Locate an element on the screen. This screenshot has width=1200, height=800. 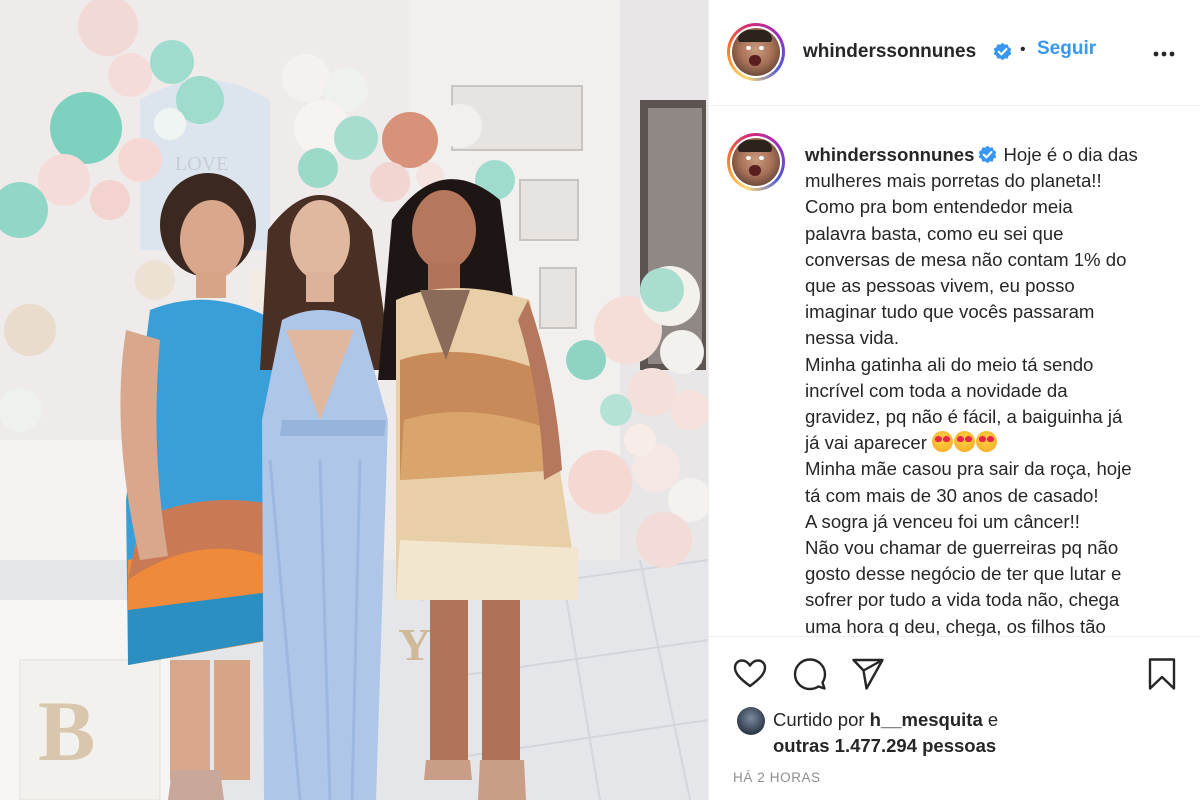
share-icon is located at coordinates (868, 674).